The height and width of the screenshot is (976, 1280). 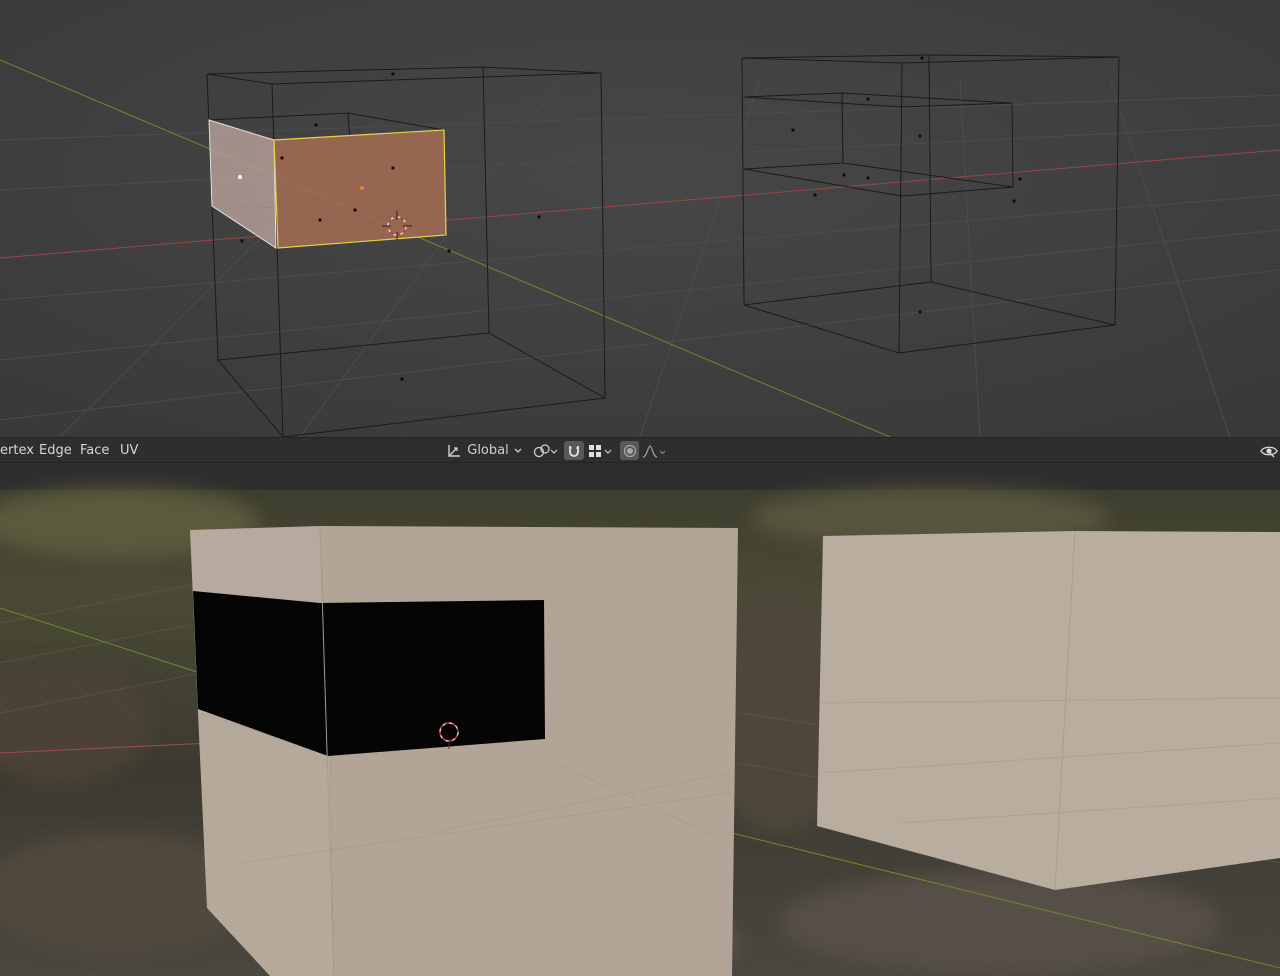 I want to click on falloff-dropdown, so click(x=655, y=450).